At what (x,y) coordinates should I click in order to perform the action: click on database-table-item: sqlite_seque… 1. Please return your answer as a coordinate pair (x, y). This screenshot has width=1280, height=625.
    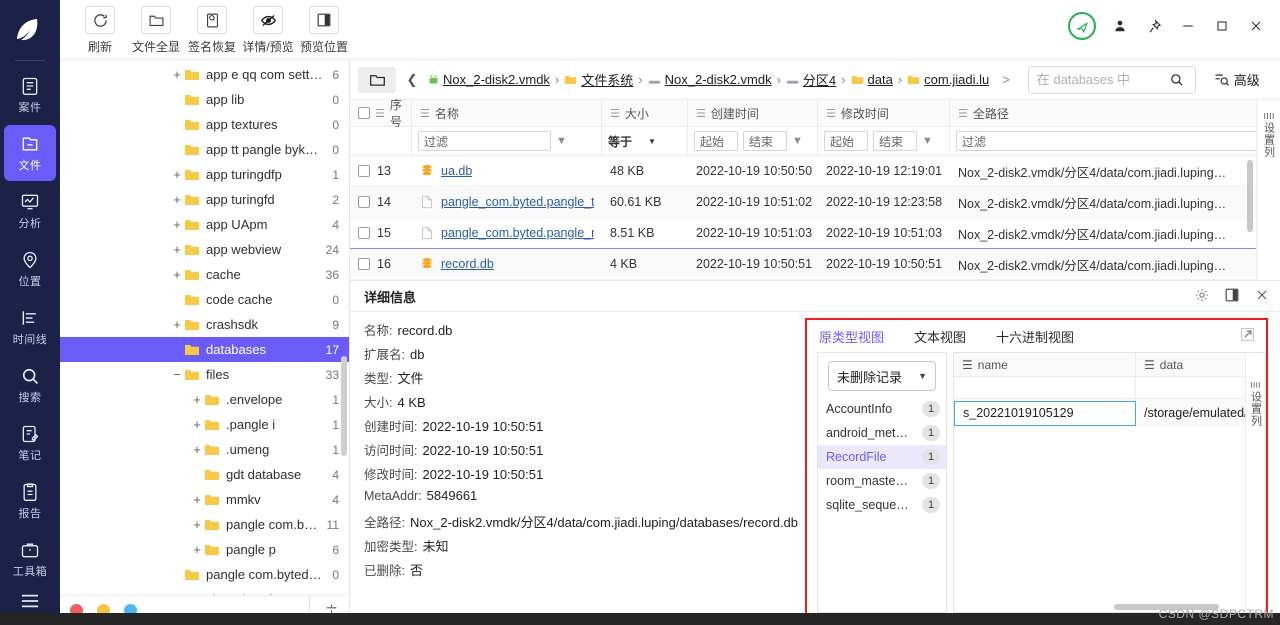
    Looking at the image, I should click on (882, 505).